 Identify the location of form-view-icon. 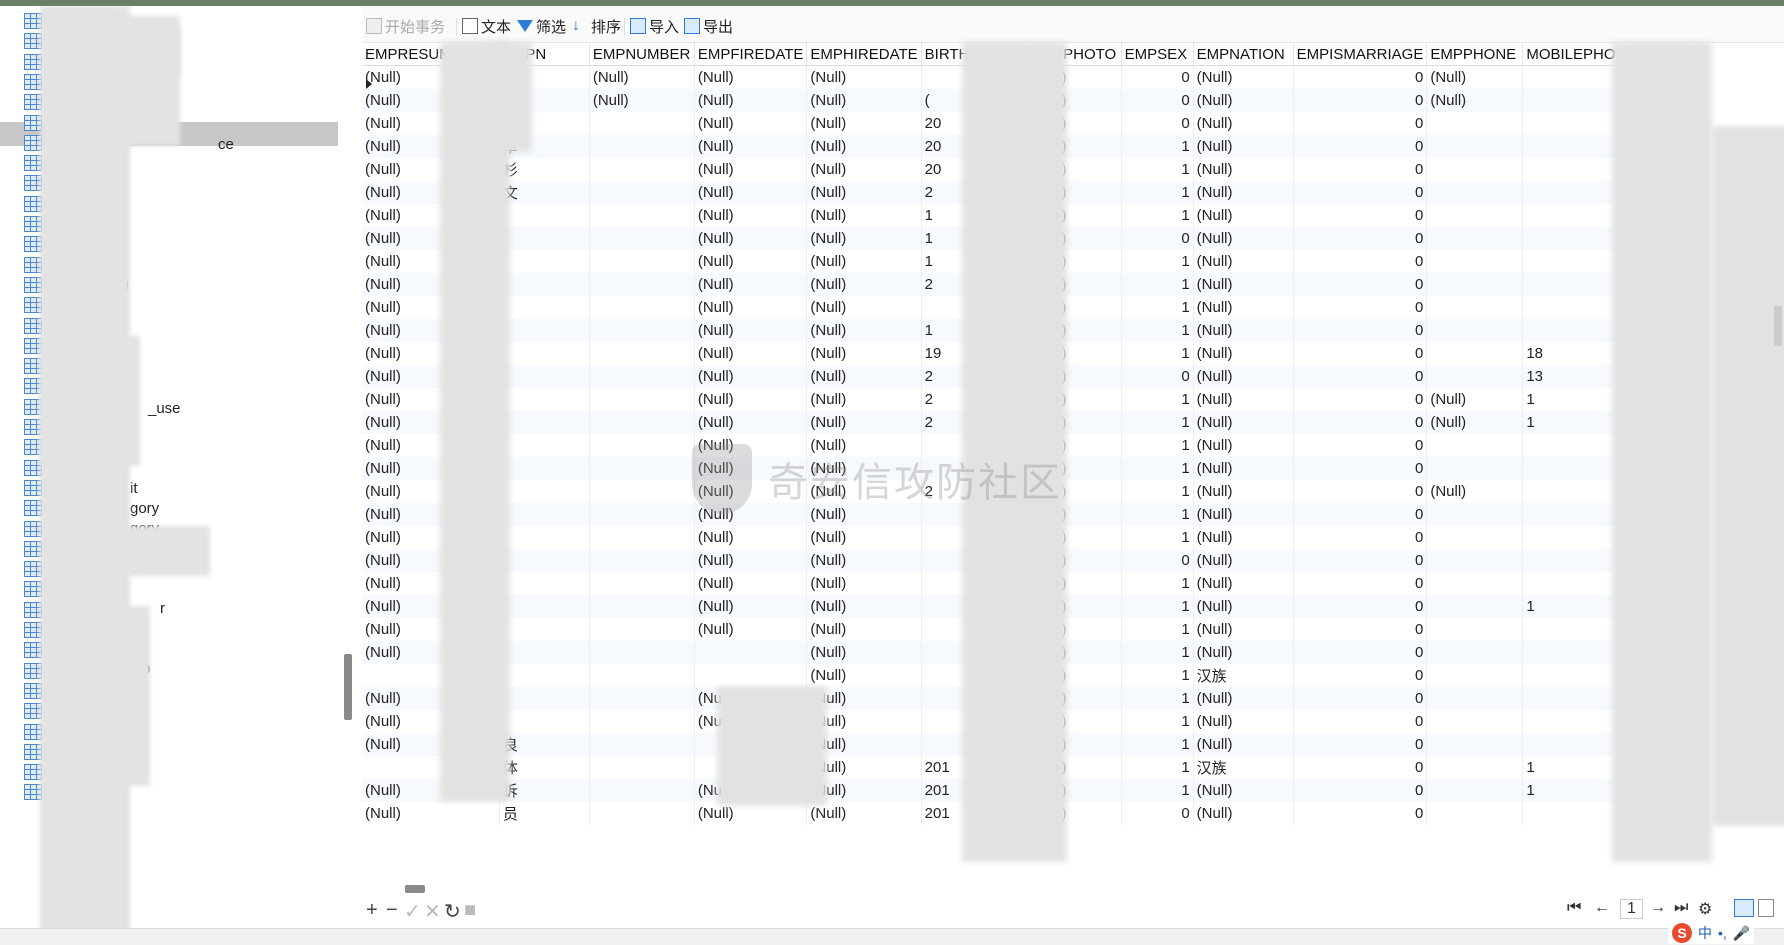
(1766, 908).